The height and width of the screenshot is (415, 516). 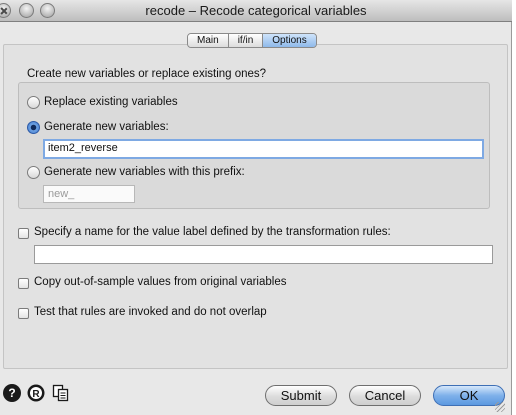 I want to click on copy-values-checkbox, so click(x=23, y=283).